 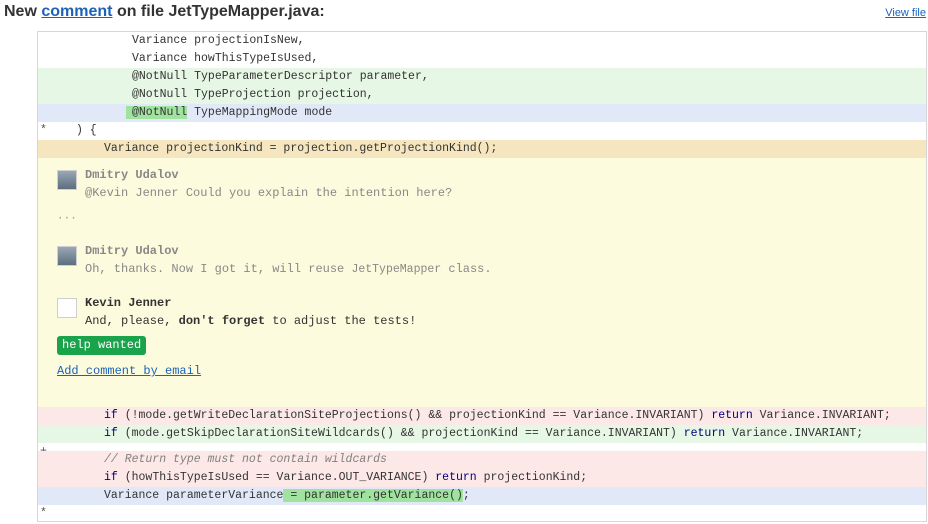 I want to click on code-fragment: ;, so click(x=466, y=495).